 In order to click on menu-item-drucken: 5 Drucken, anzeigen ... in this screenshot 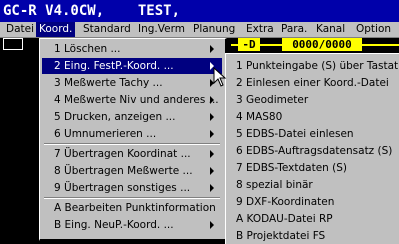, I will do `click(132, 117)`.